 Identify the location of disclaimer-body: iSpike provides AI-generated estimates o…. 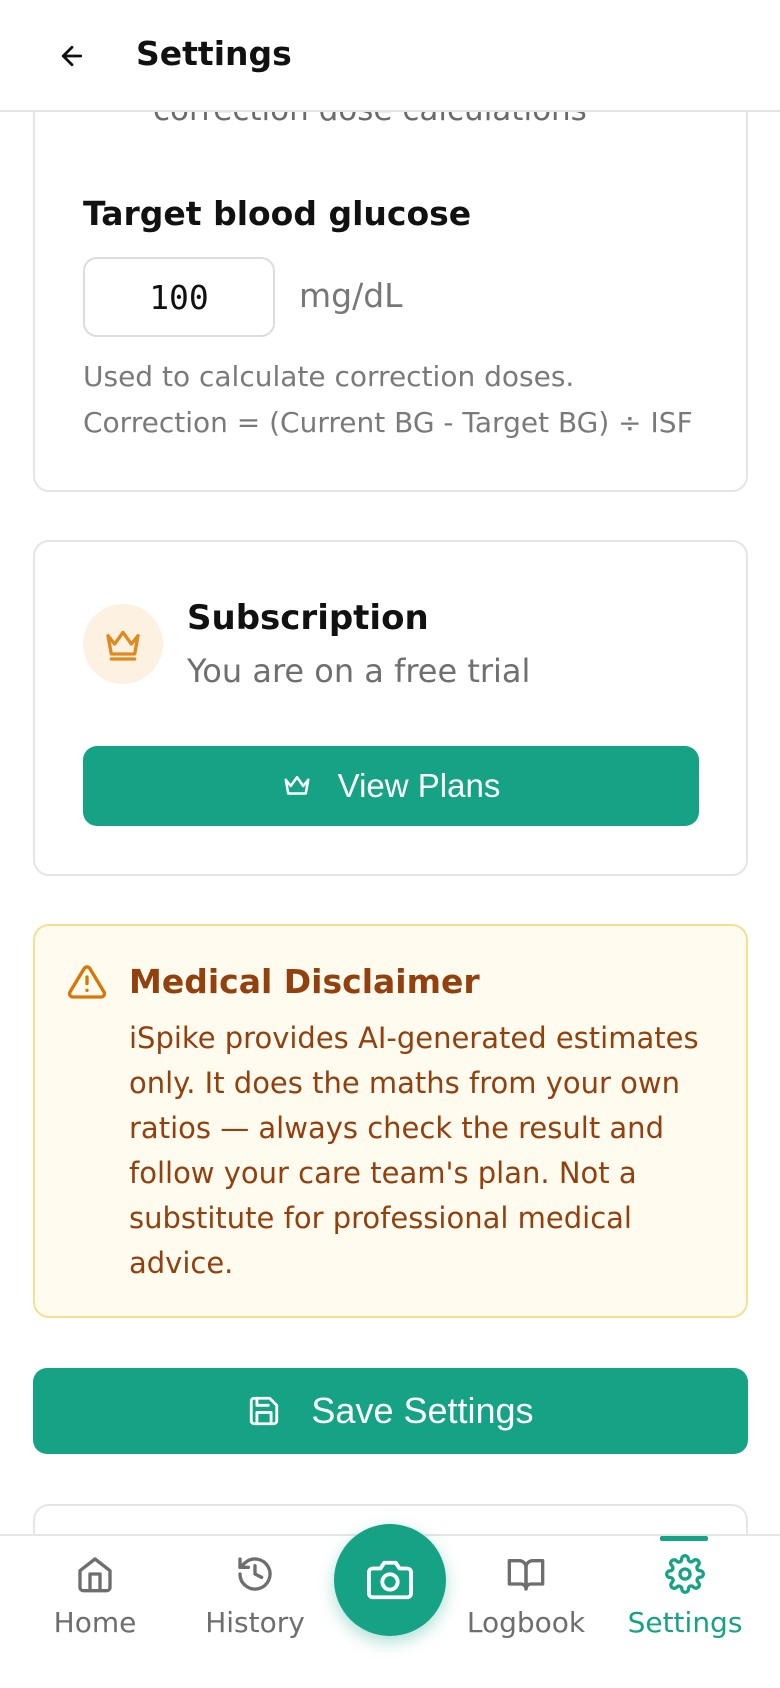
(414, 1150).